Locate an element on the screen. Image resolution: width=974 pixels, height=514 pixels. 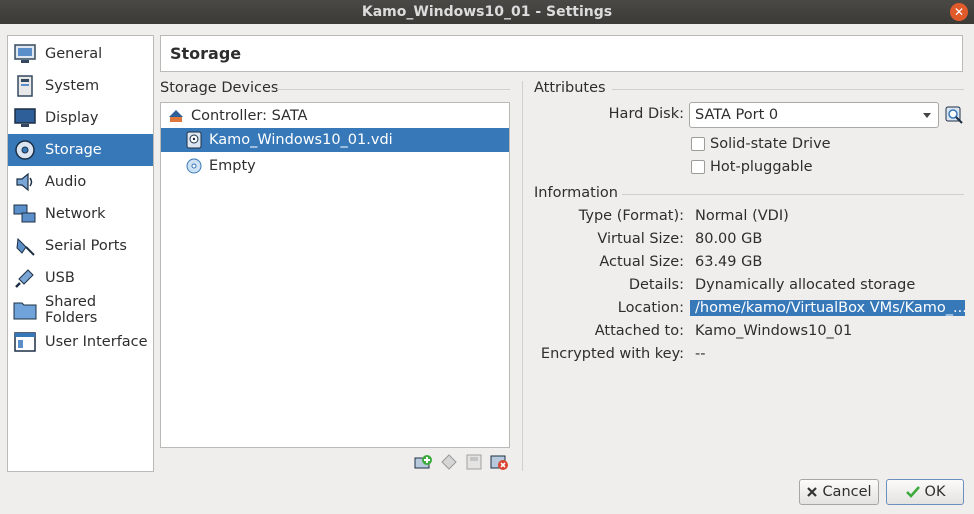
choose-disk-button is located at coordinates (954, 115).